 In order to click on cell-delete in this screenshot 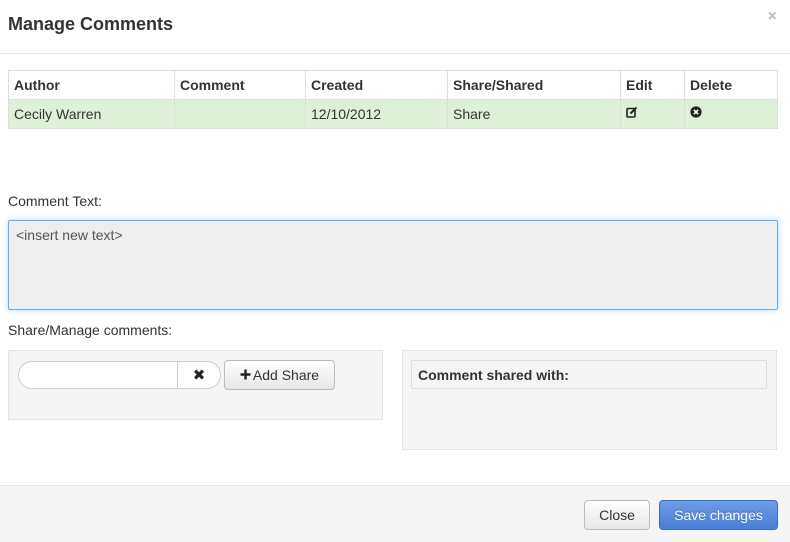, I will do `click(731, 114)`.